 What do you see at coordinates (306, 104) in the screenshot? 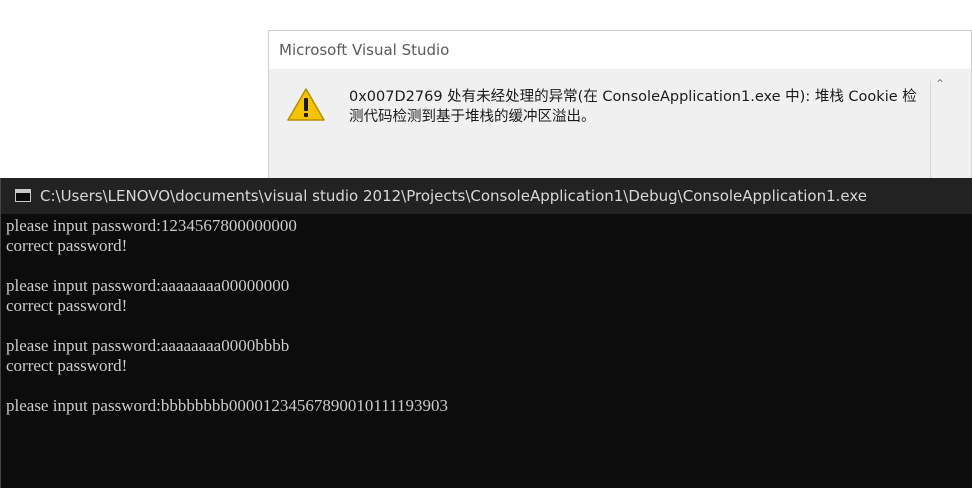
I see `warning-icon` at bounding box center [306, 104].